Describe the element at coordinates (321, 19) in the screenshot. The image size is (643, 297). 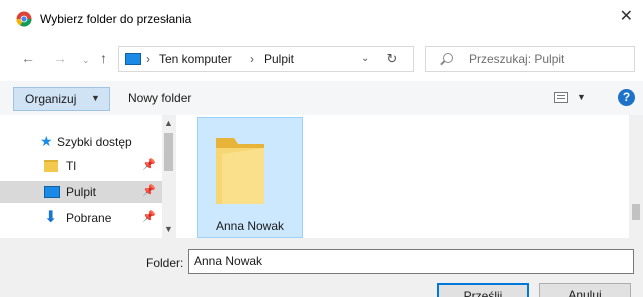
I see `title-bar: Wybierz folder do przesłania ✕` at that location.